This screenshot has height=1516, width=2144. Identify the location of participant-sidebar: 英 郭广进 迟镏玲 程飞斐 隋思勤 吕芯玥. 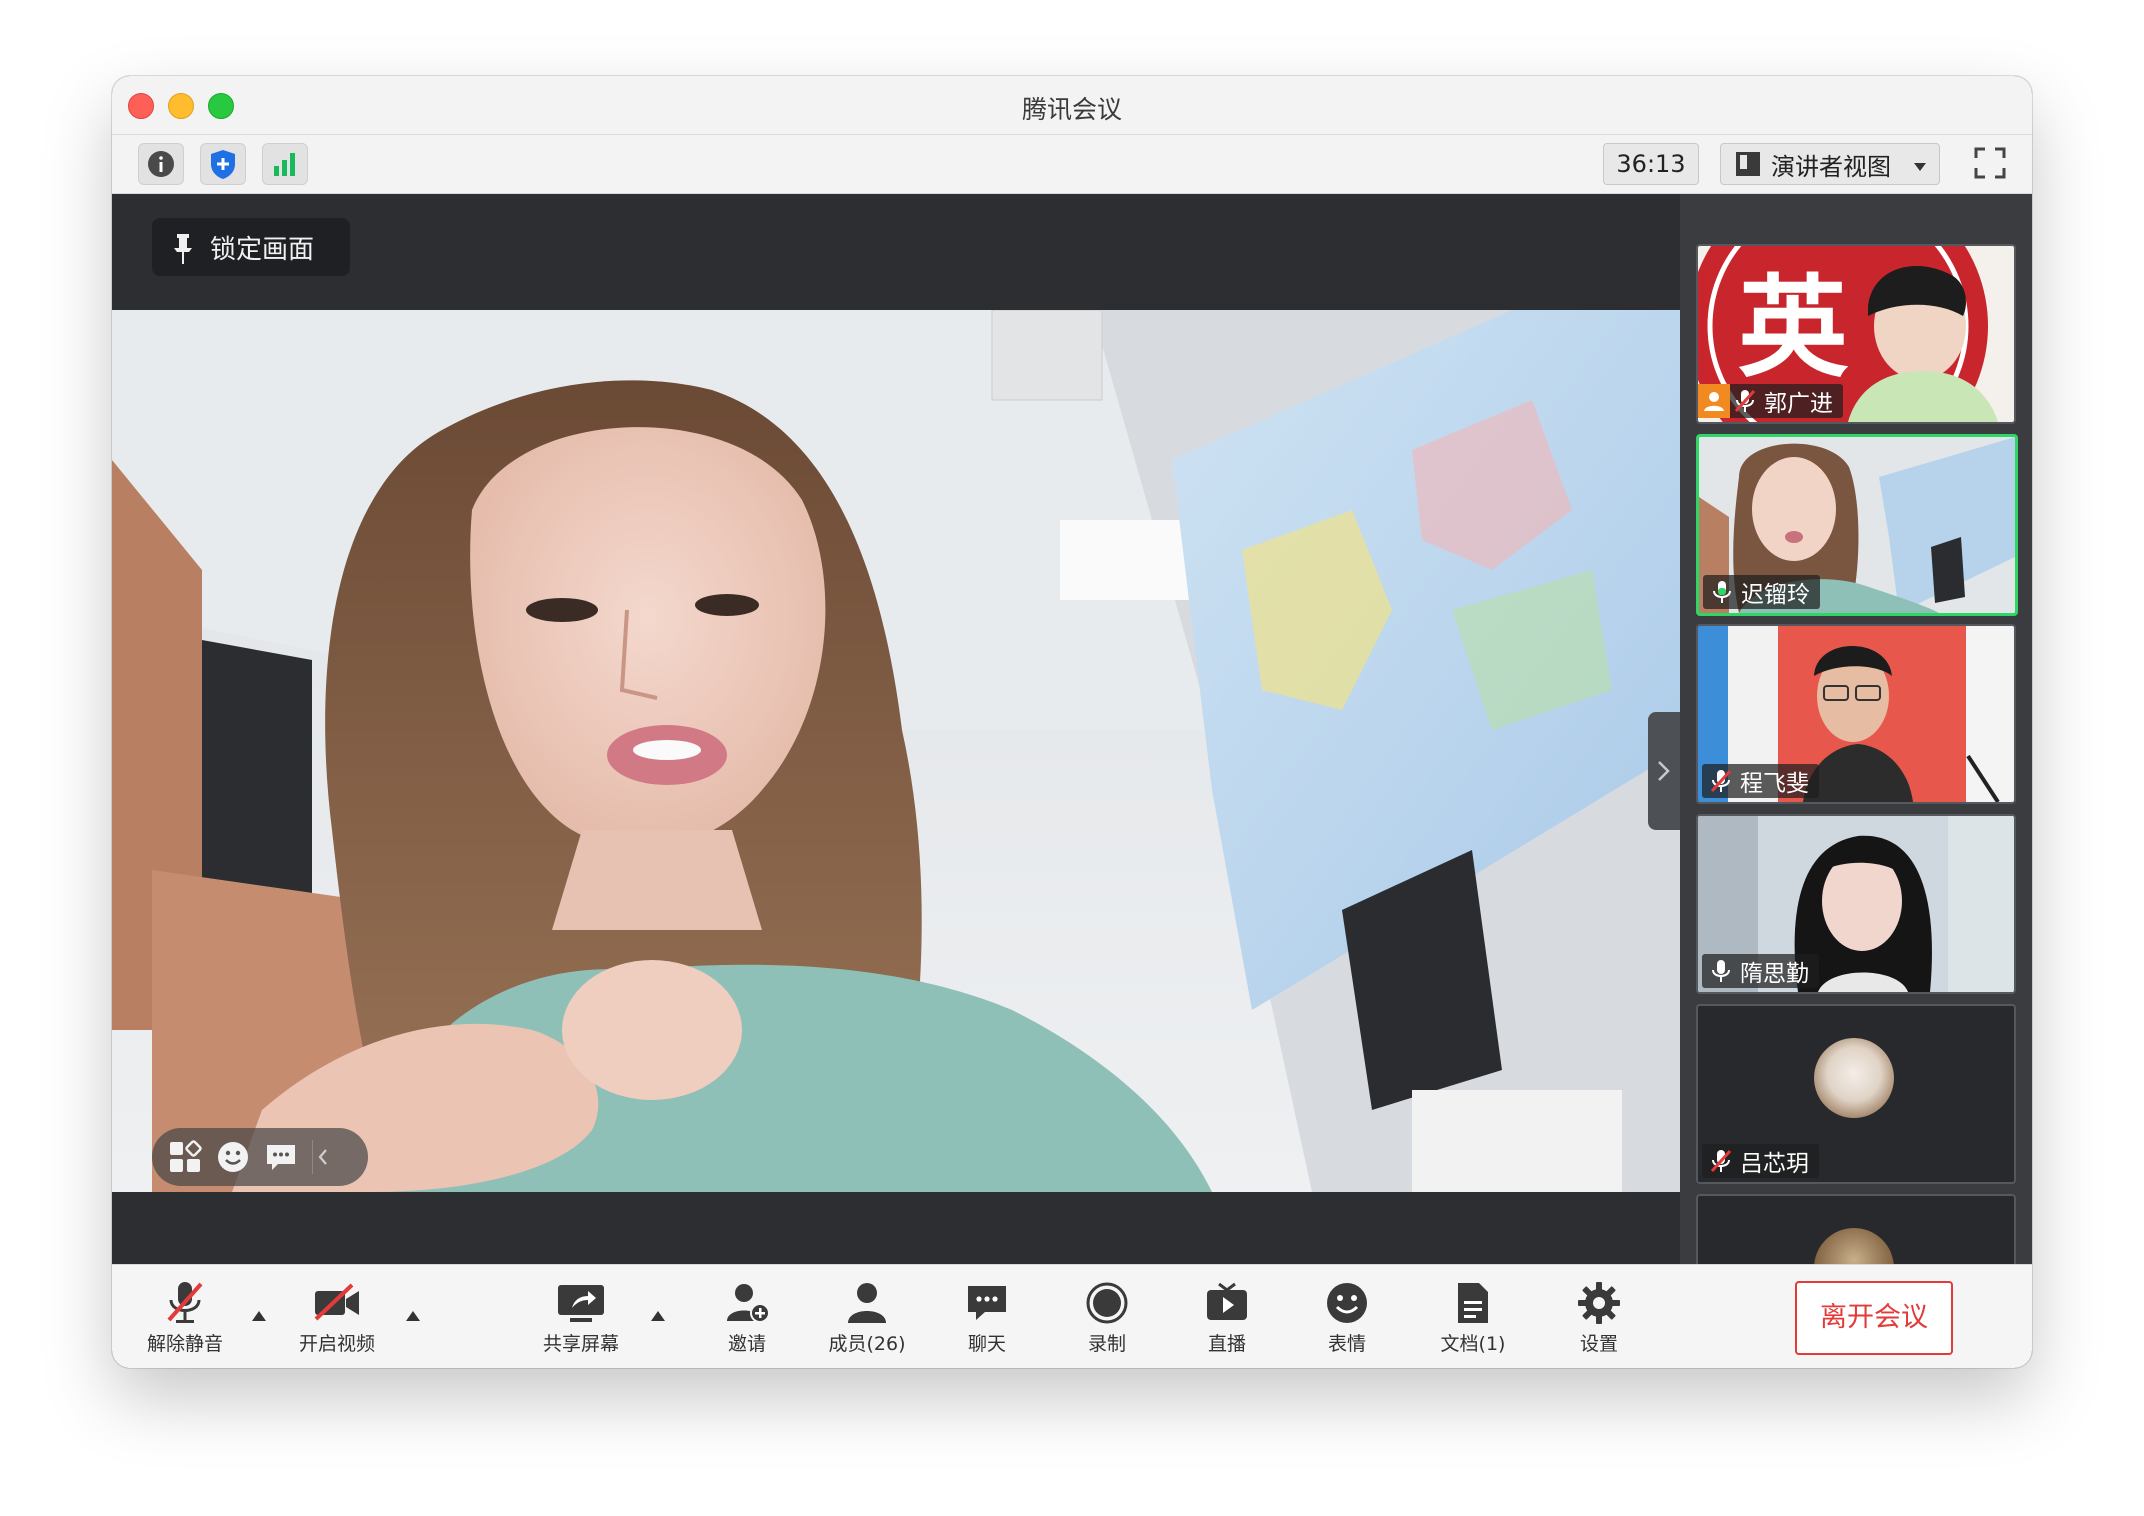
(1856, 731).